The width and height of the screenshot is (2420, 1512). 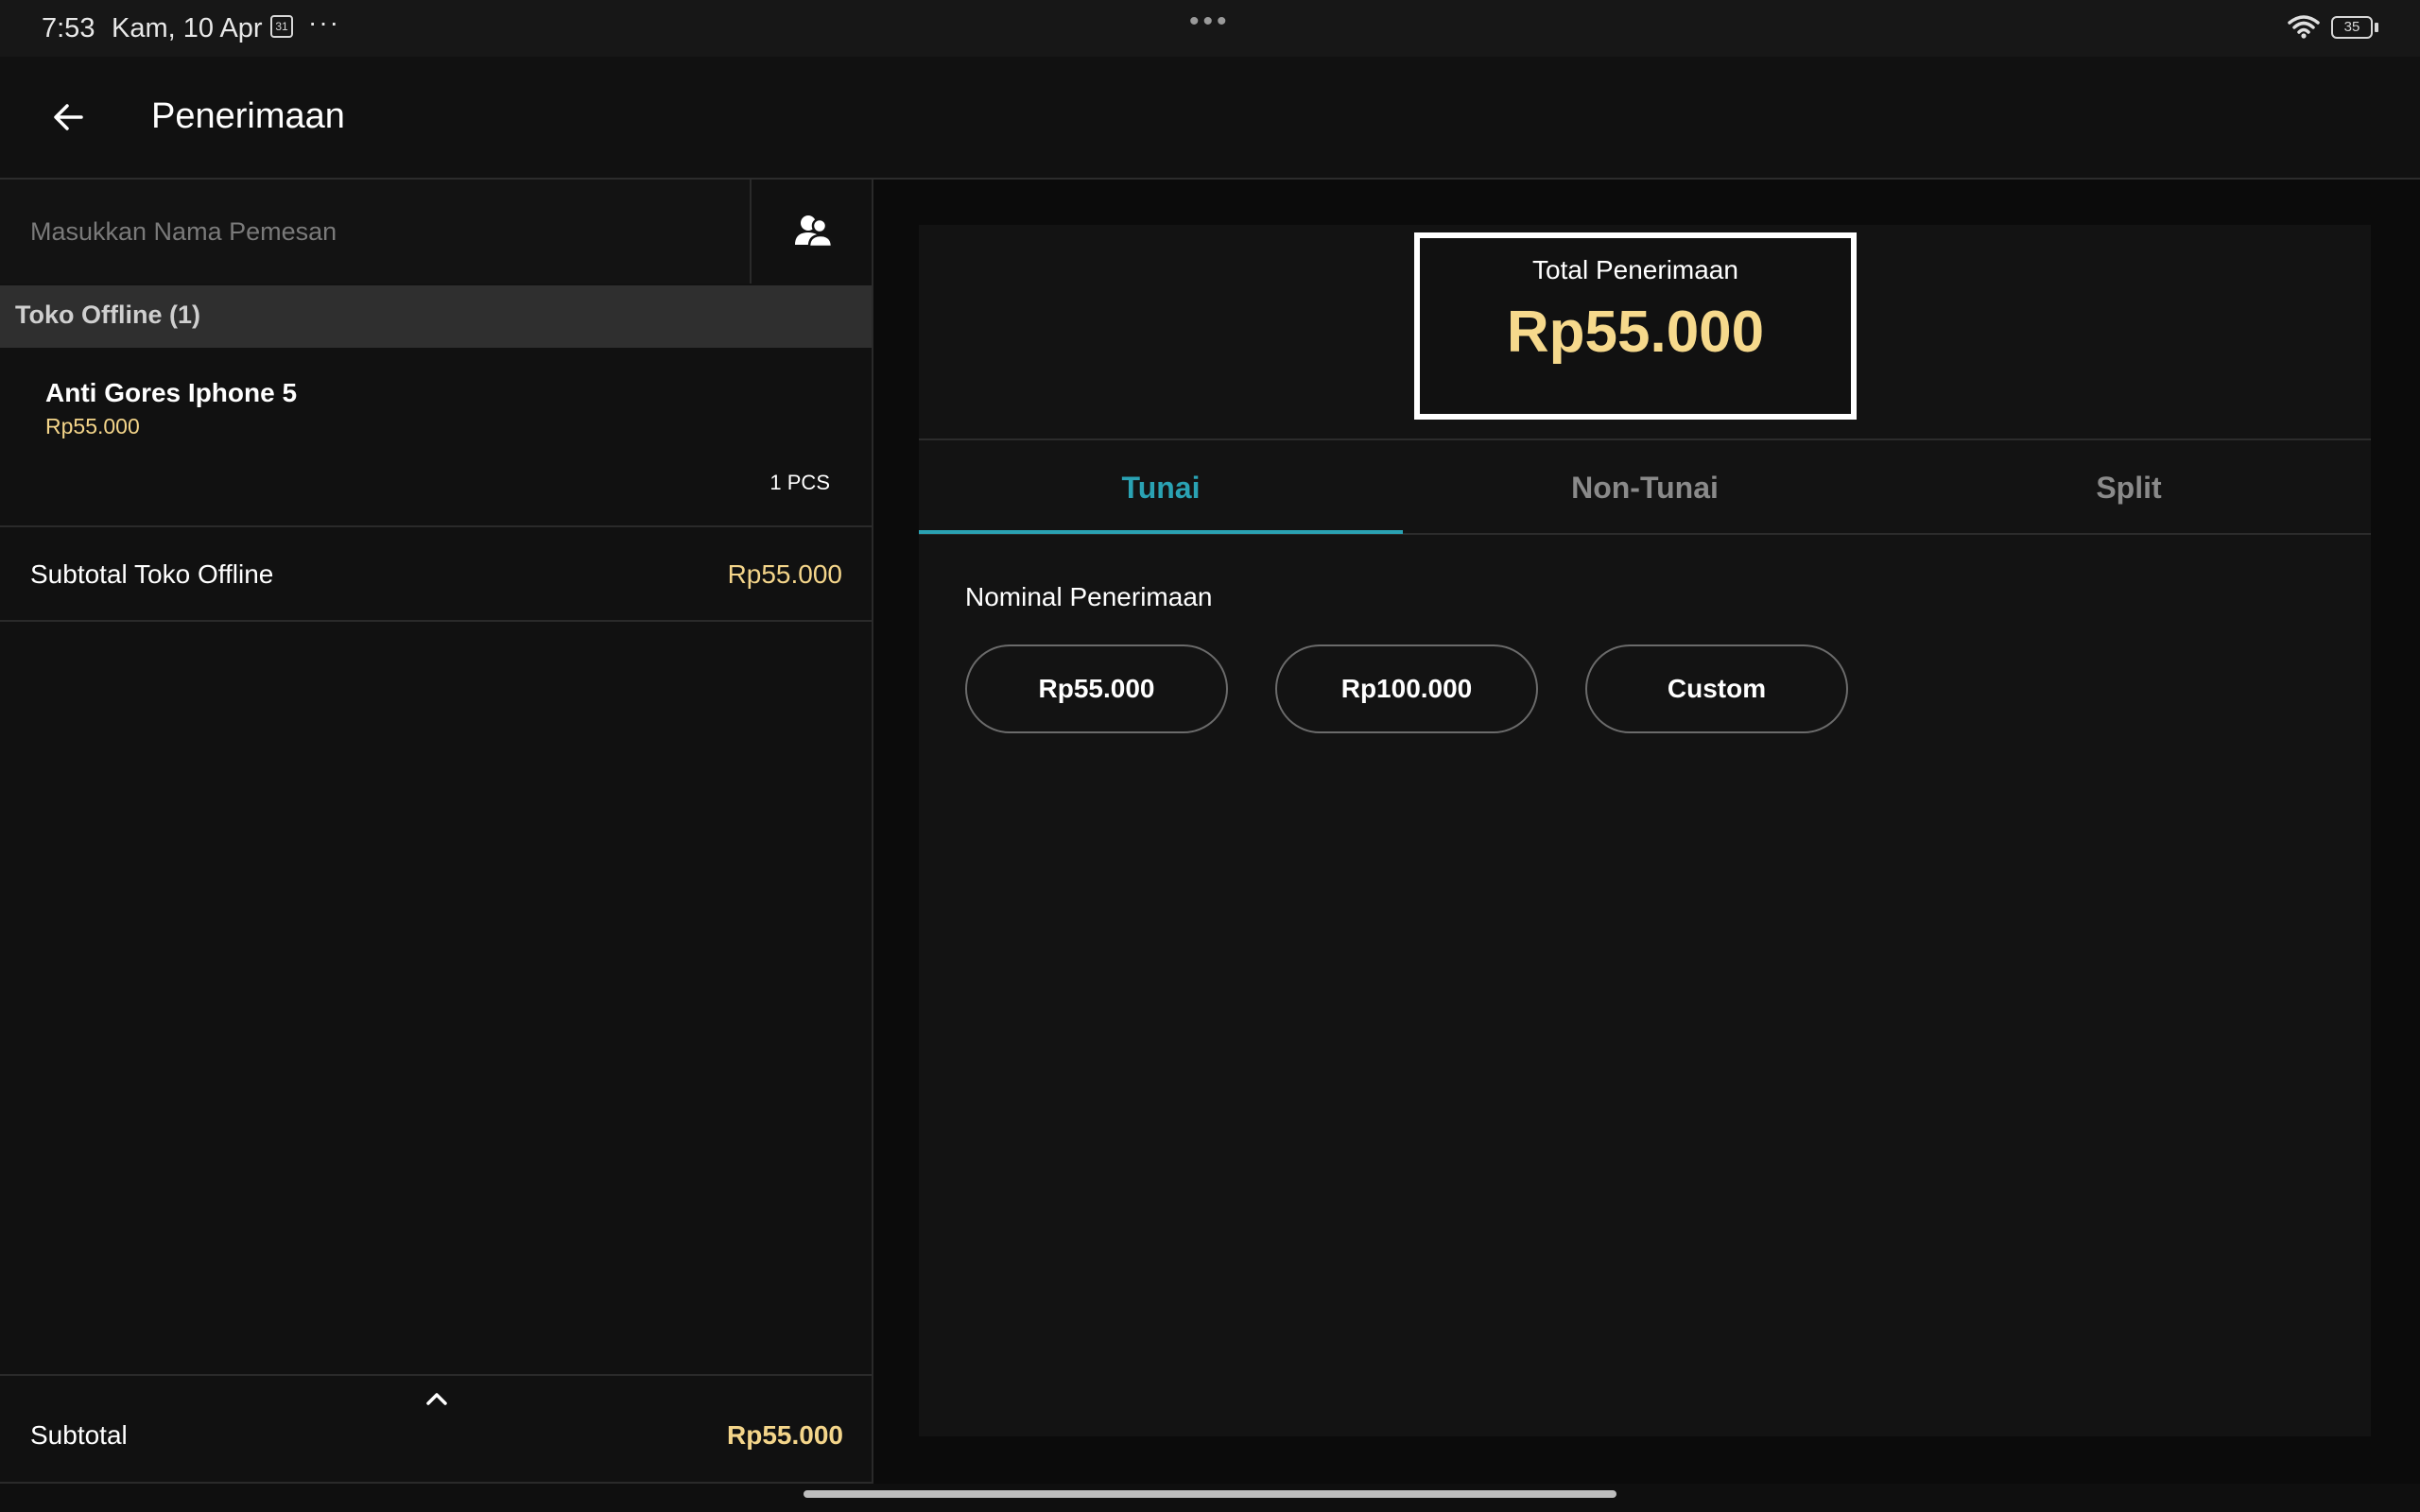 What do you see at coordinates (1161, 532) in the screenshot?
I see `active-tab-indicator` at bounding box center [1161, 532].